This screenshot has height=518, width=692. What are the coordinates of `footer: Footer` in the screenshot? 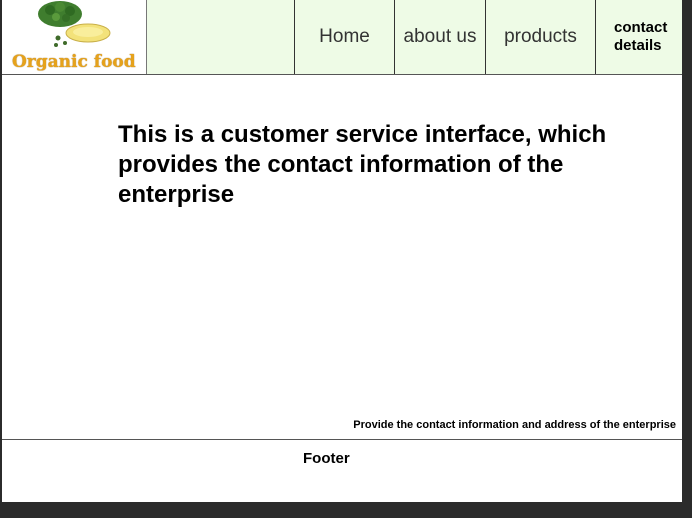 It's located at (342, 471).